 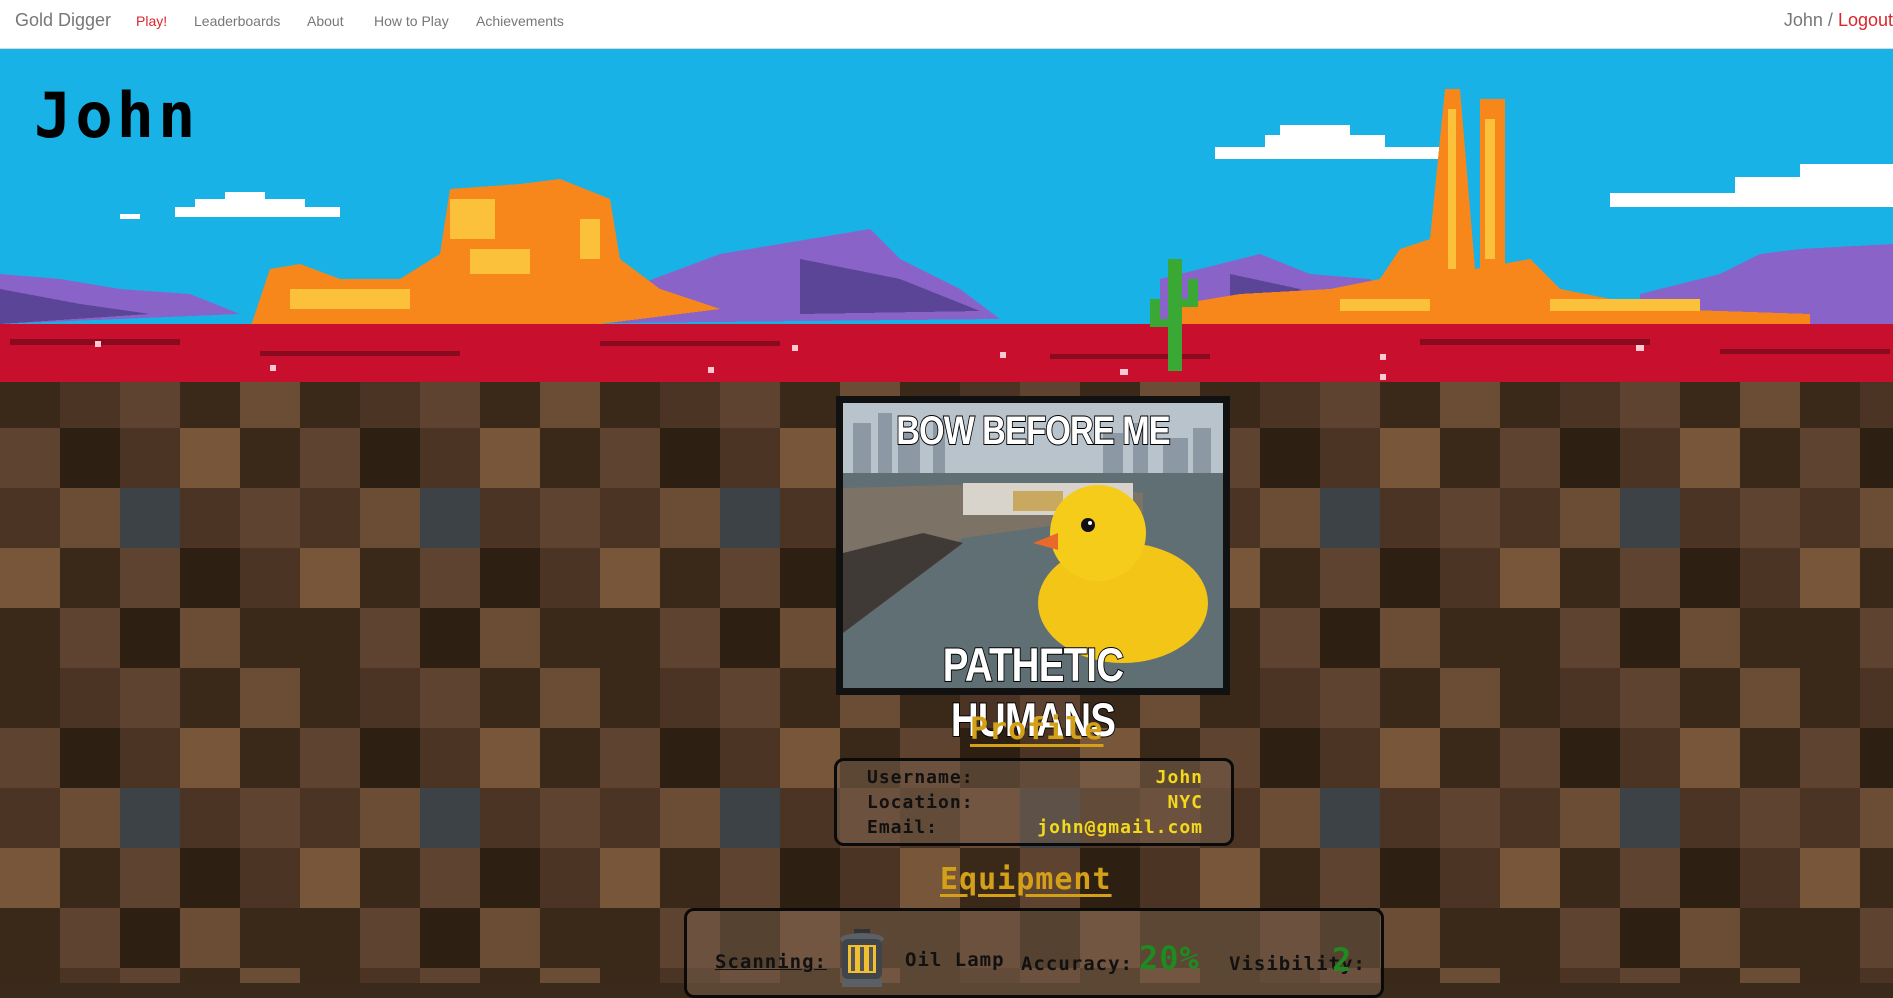 I want to click on scanning-label: Scanning:, so click(x=771, y=962).